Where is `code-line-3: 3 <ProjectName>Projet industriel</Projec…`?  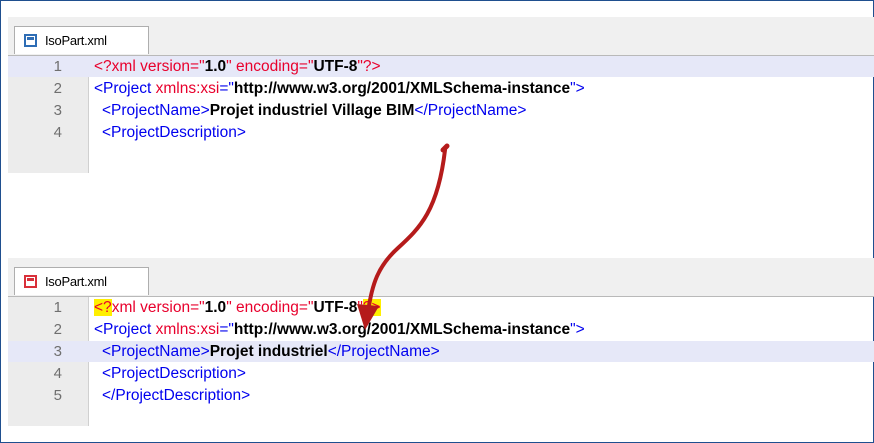 code-line-3: 3 <ProjectName>Projet industriel</Projec… is located at coordinates (441, 351).